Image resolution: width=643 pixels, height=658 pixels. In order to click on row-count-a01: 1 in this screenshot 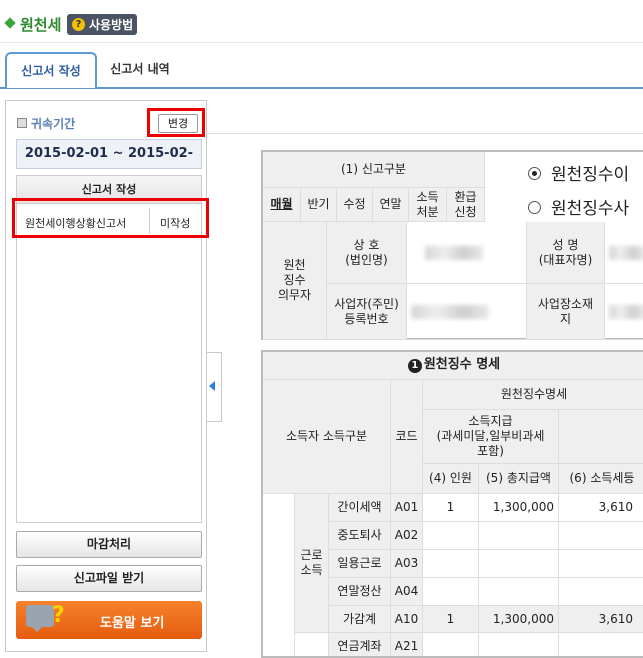, I will do `click(451, 508)`.